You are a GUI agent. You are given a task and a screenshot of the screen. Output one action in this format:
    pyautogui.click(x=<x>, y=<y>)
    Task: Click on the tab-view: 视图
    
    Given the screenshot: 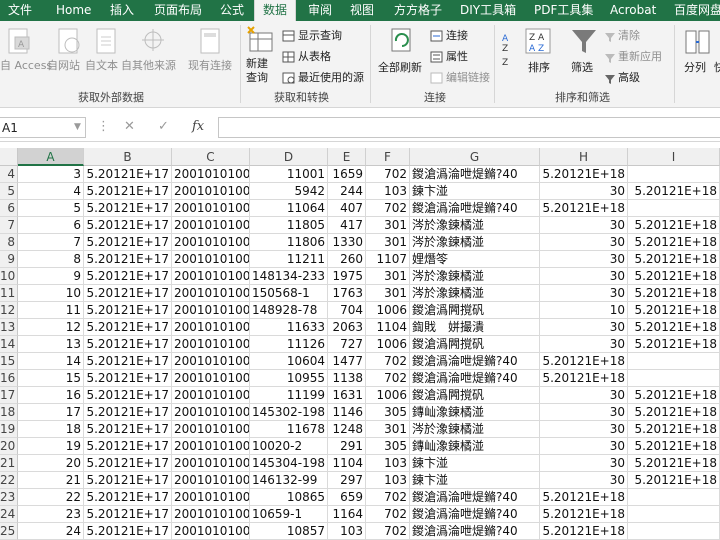 What is the action you would take?
    pyautogui.click(x=362, y=10)
    